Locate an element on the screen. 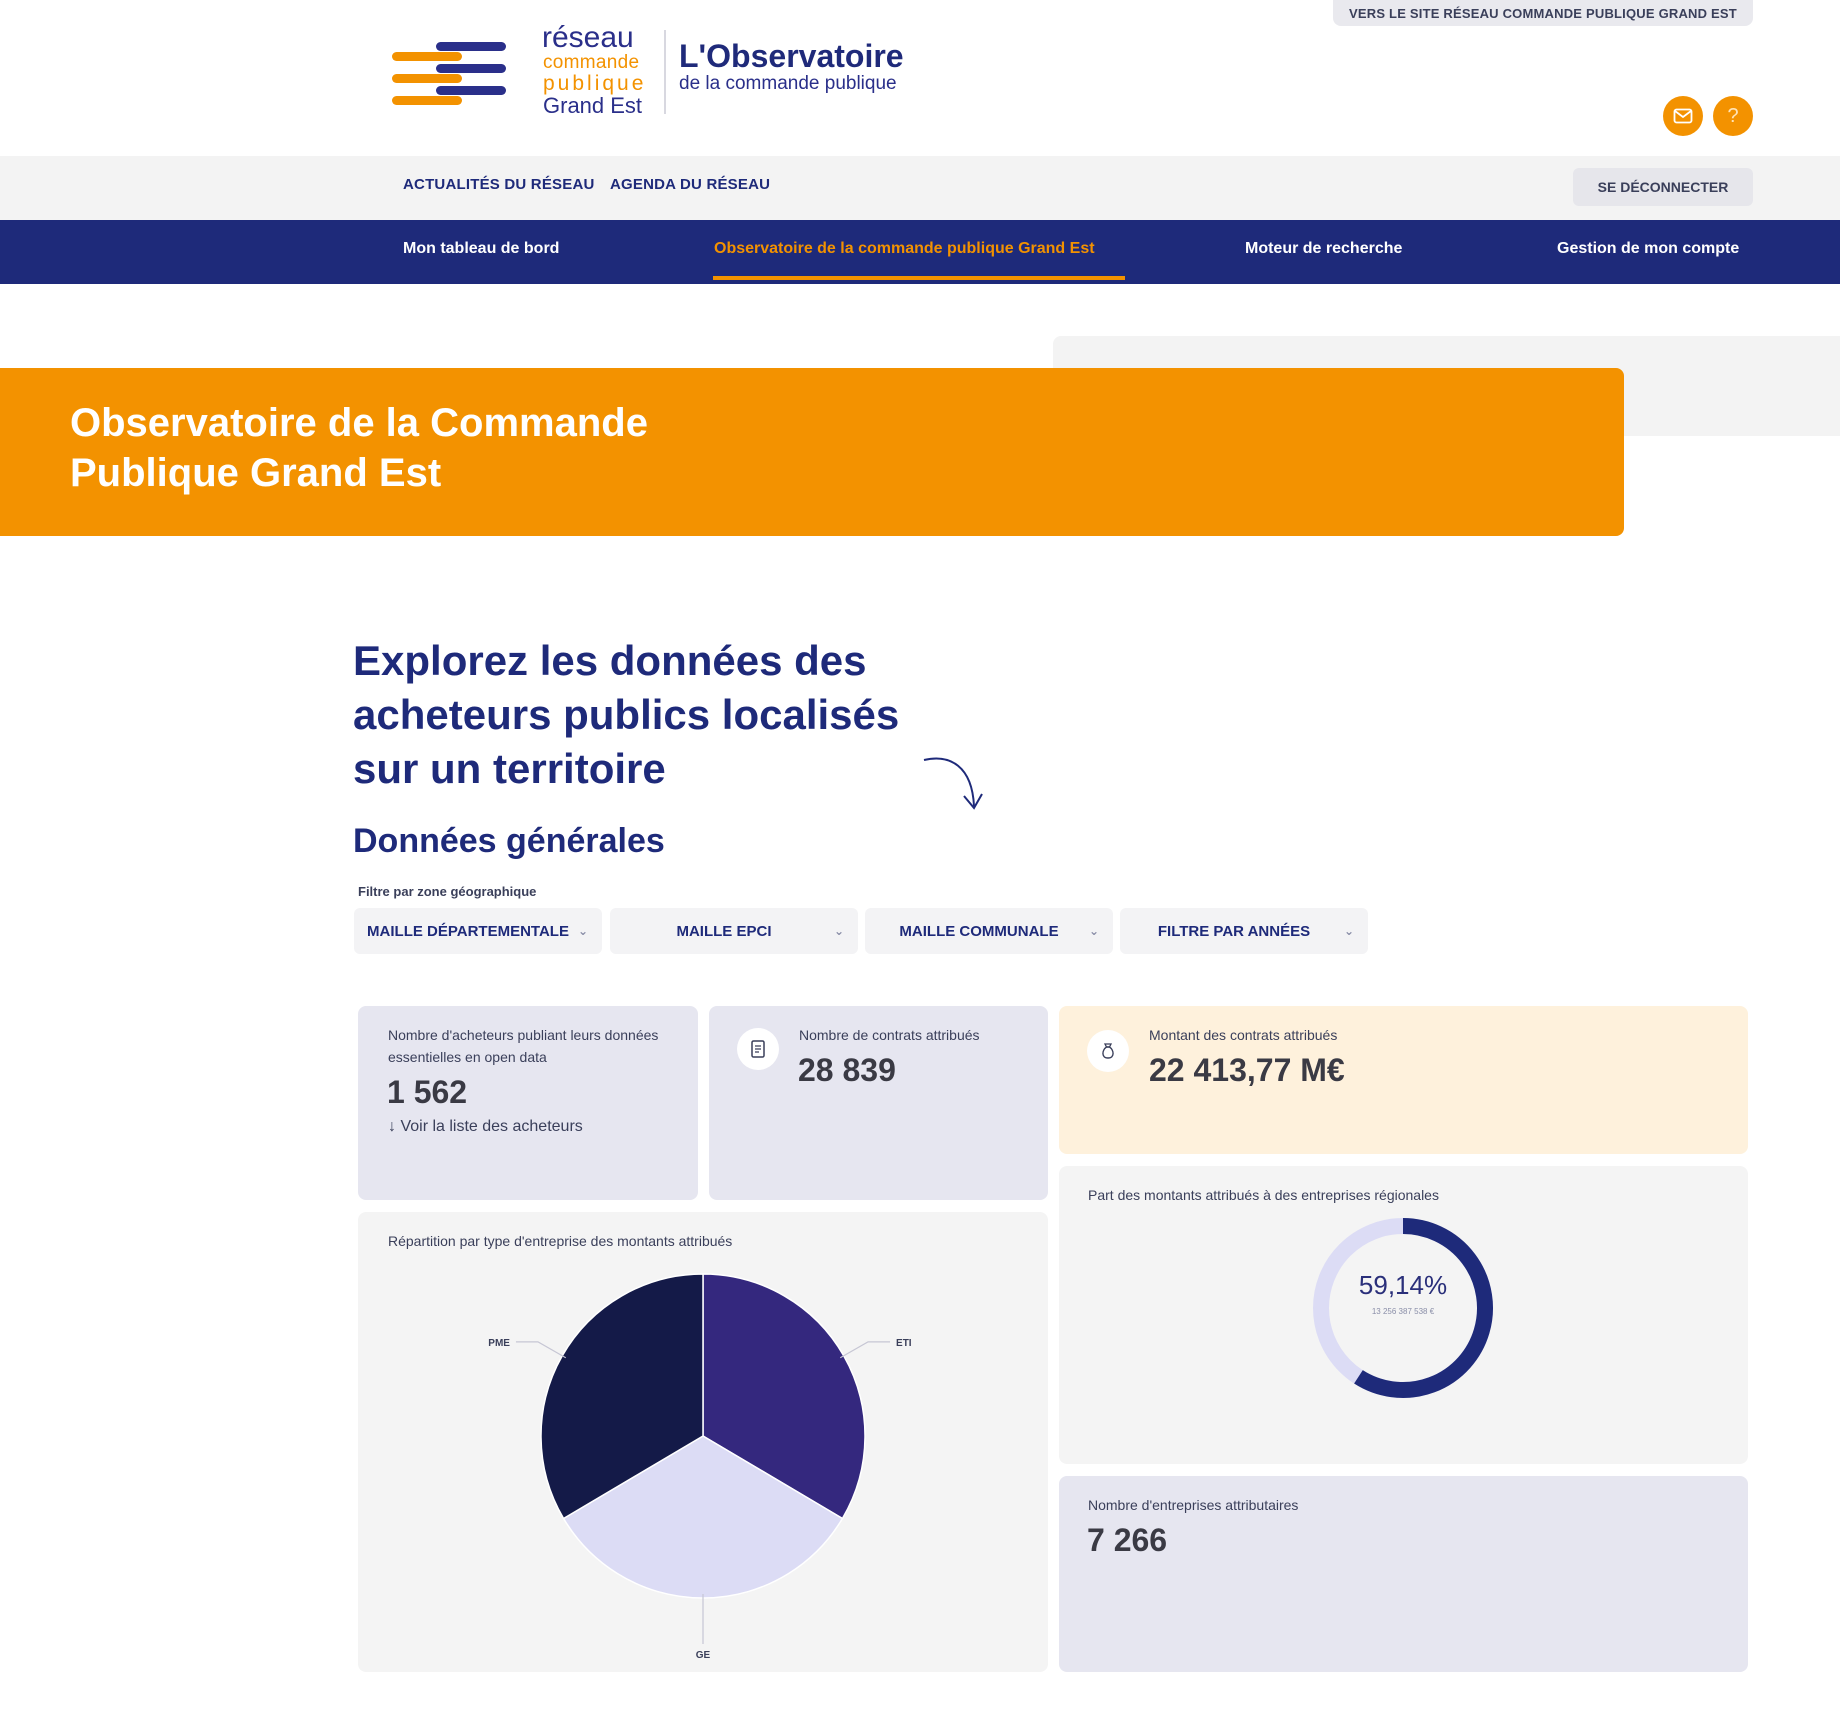 This screenshot has width=1840, height=1724. filter-annees: FILTRE PAR ANNÉES ⌄ is located at coordinates (1244, 931).